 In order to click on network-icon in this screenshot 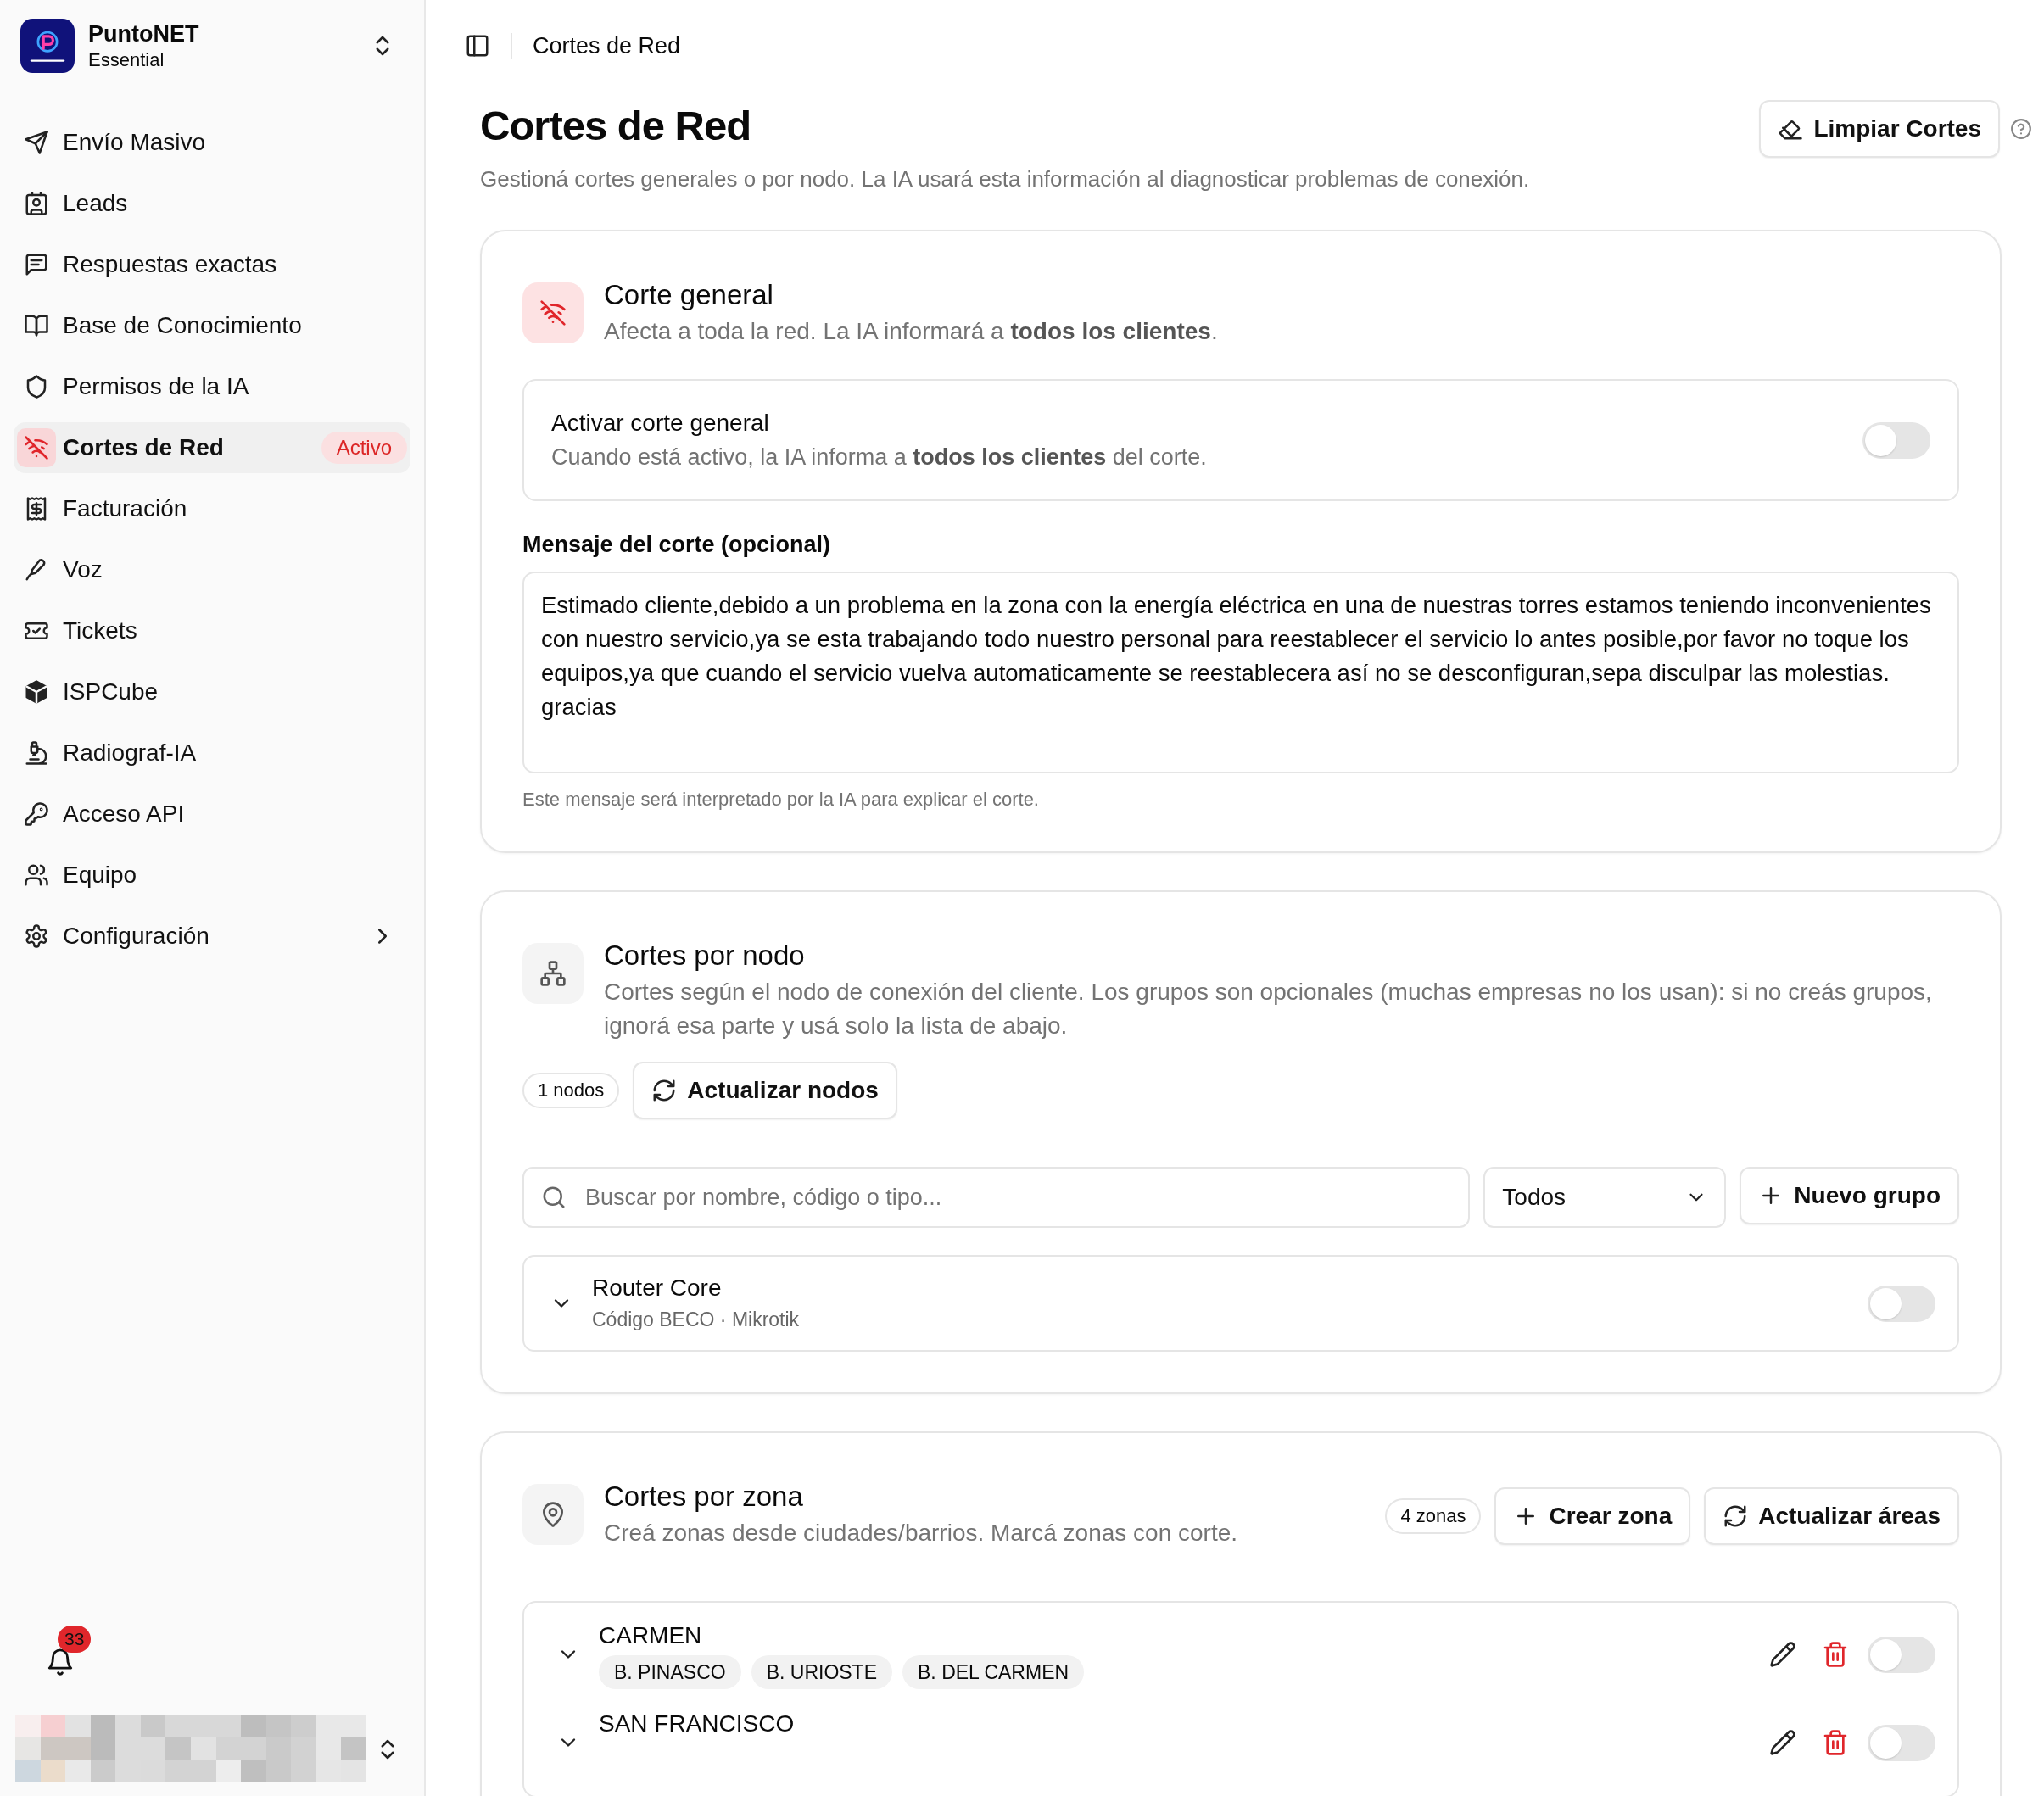, I will do `click(553, 973)`.